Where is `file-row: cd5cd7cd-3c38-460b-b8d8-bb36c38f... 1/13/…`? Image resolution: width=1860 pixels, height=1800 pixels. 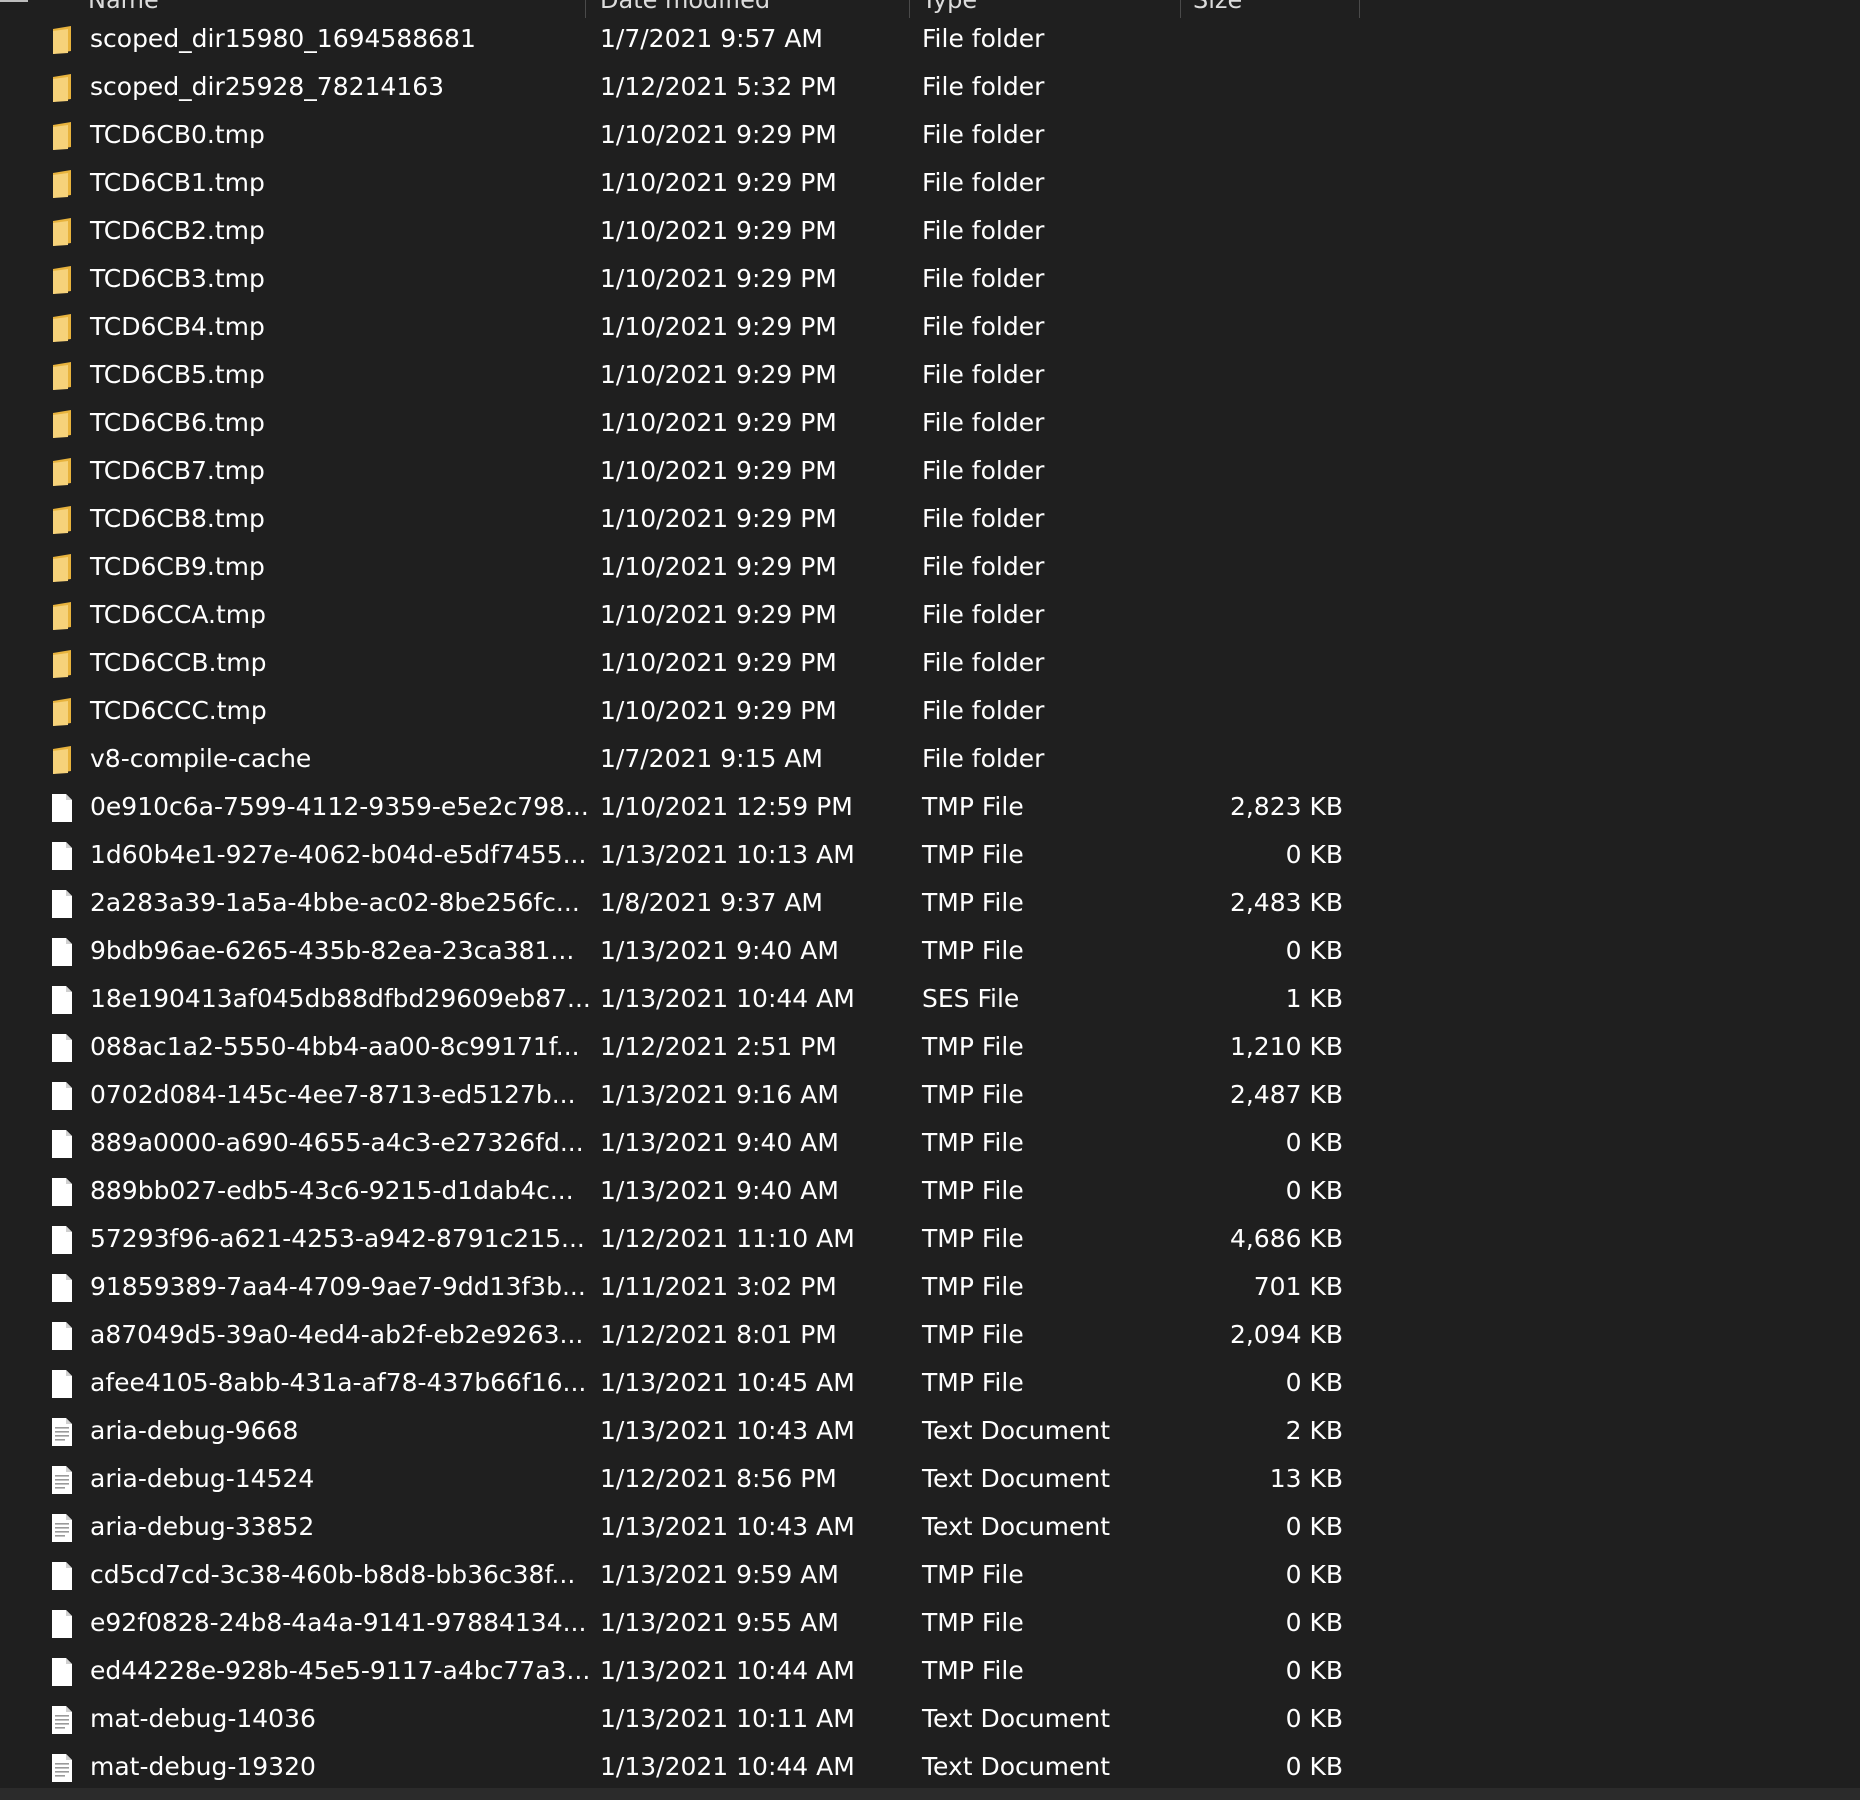 file-row: cd5cd7cd-3c38-460b-b8d8-bb36c38f... 1/13/… is located at coordinates (930, 1578).